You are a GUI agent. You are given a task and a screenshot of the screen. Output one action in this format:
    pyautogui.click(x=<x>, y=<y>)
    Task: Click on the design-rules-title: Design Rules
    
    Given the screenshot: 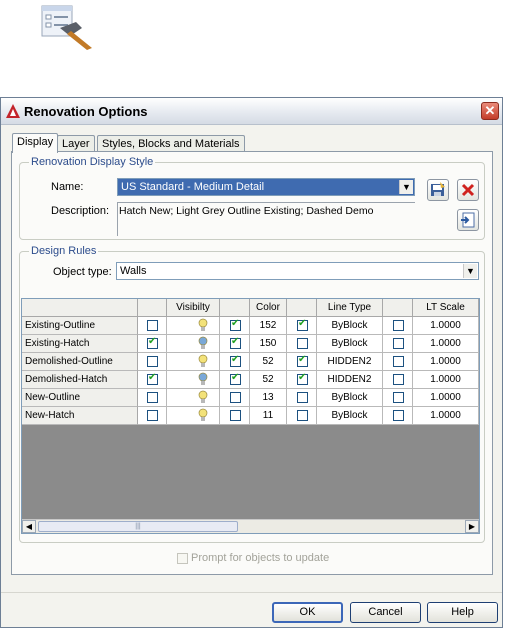 What is the action you would take?
    pyautogui.click(x=64, y=251)
    